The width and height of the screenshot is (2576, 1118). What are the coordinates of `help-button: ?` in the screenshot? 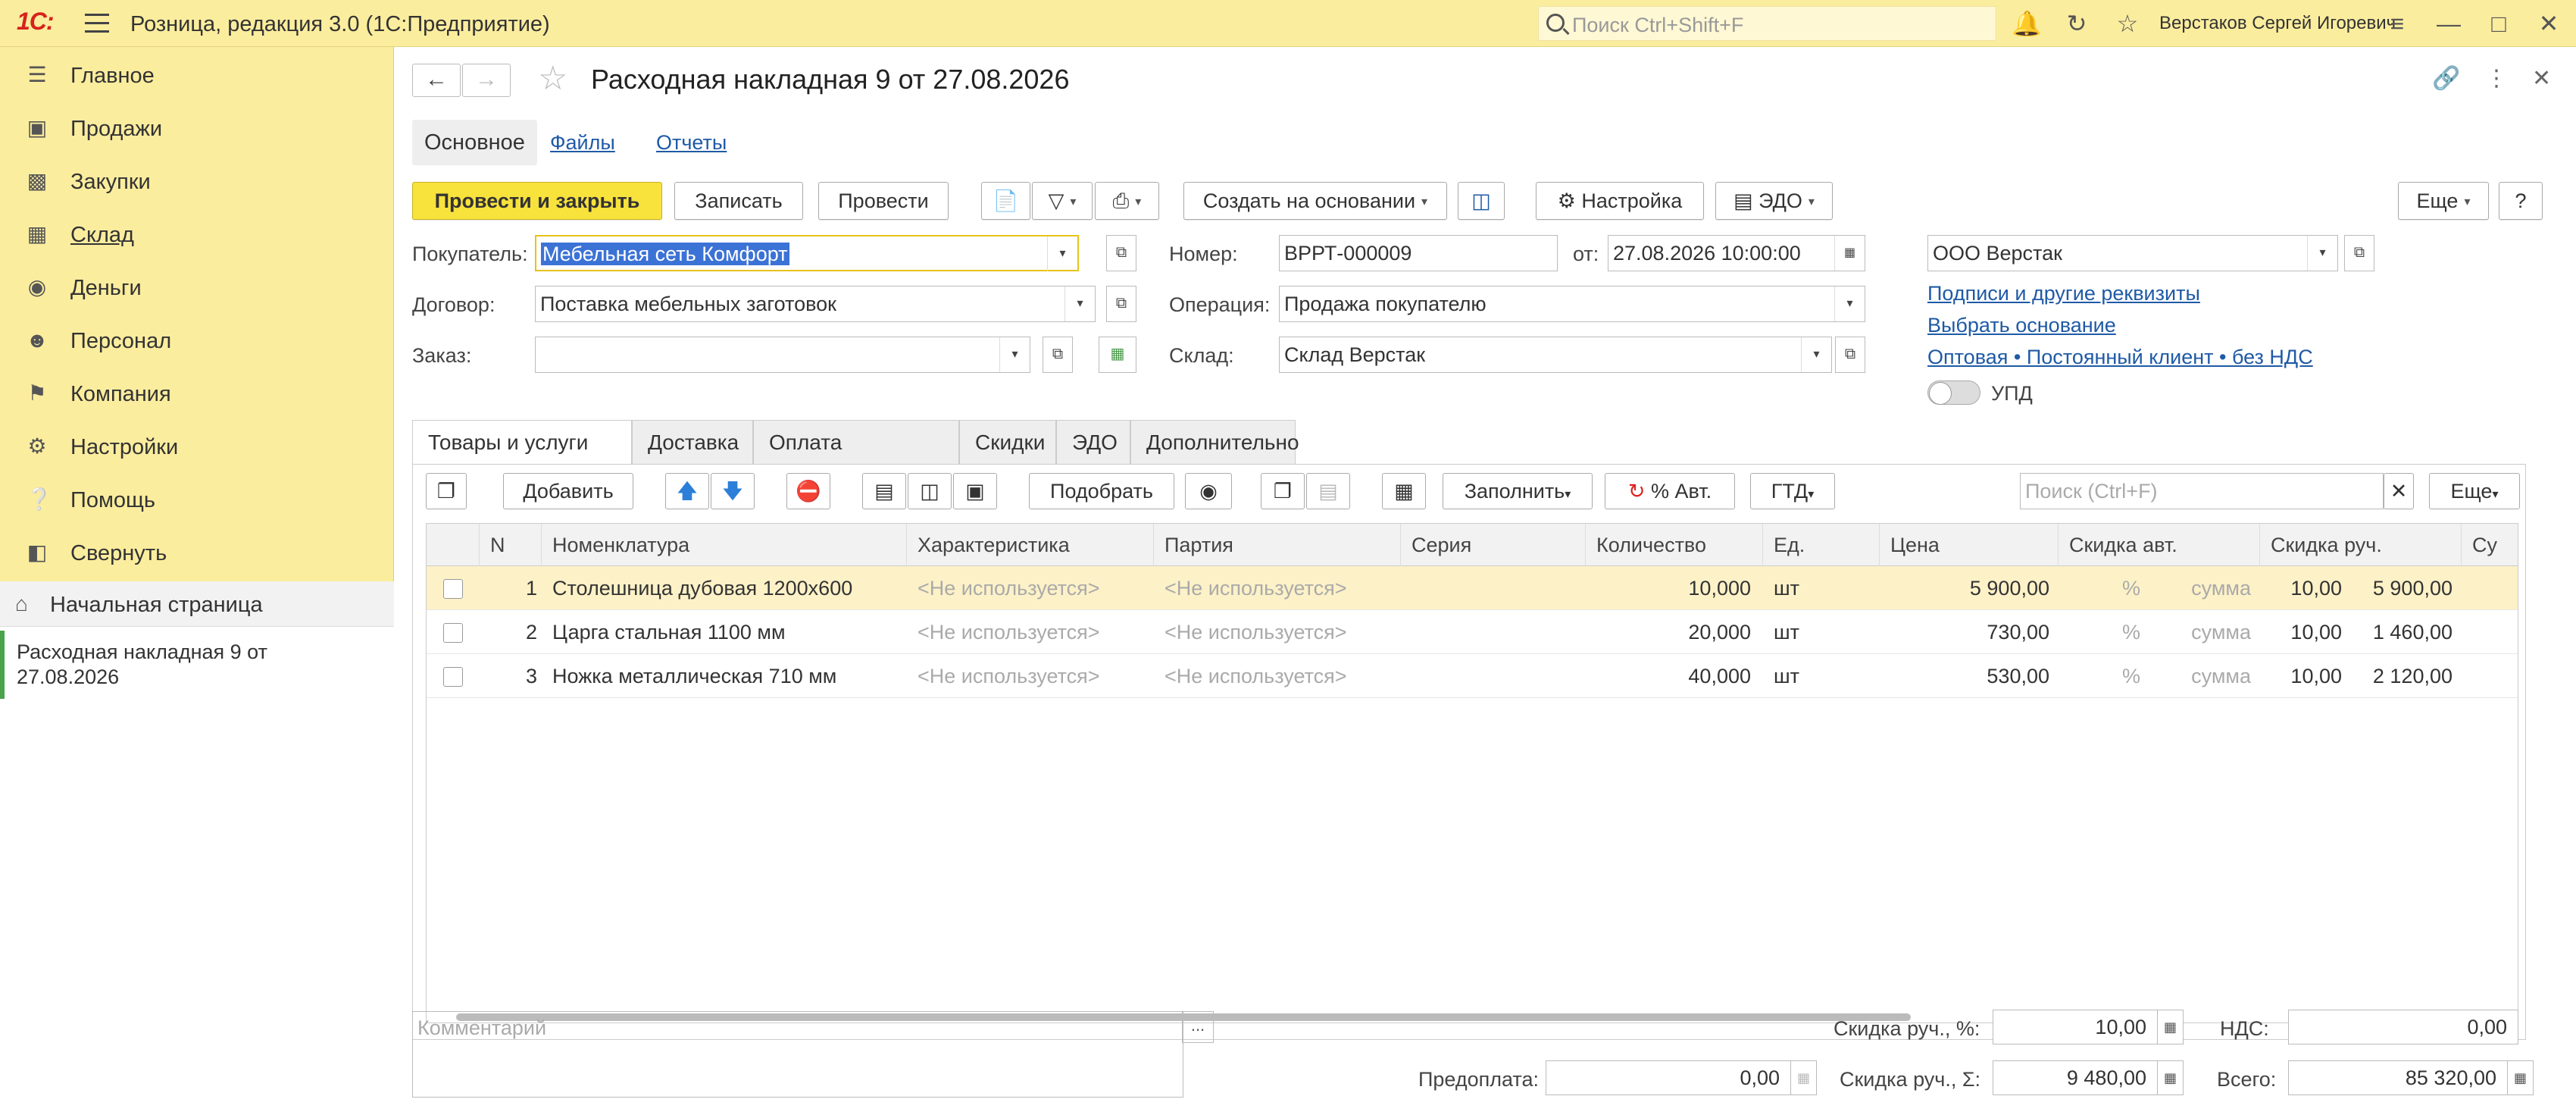 It's located at (2521, 201).